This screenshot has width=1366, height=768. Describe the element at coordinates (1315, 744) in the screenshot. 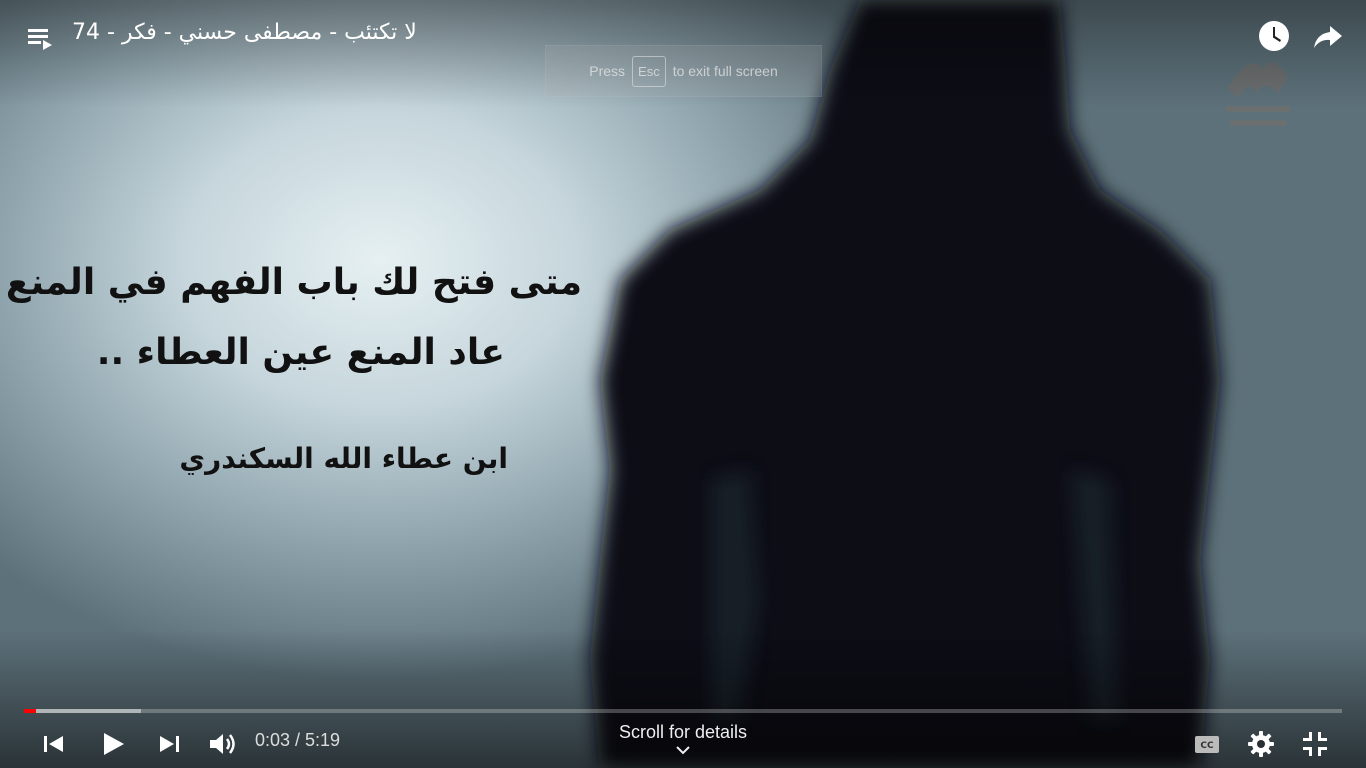

I see `exit-fullscreen-icon` at that location.